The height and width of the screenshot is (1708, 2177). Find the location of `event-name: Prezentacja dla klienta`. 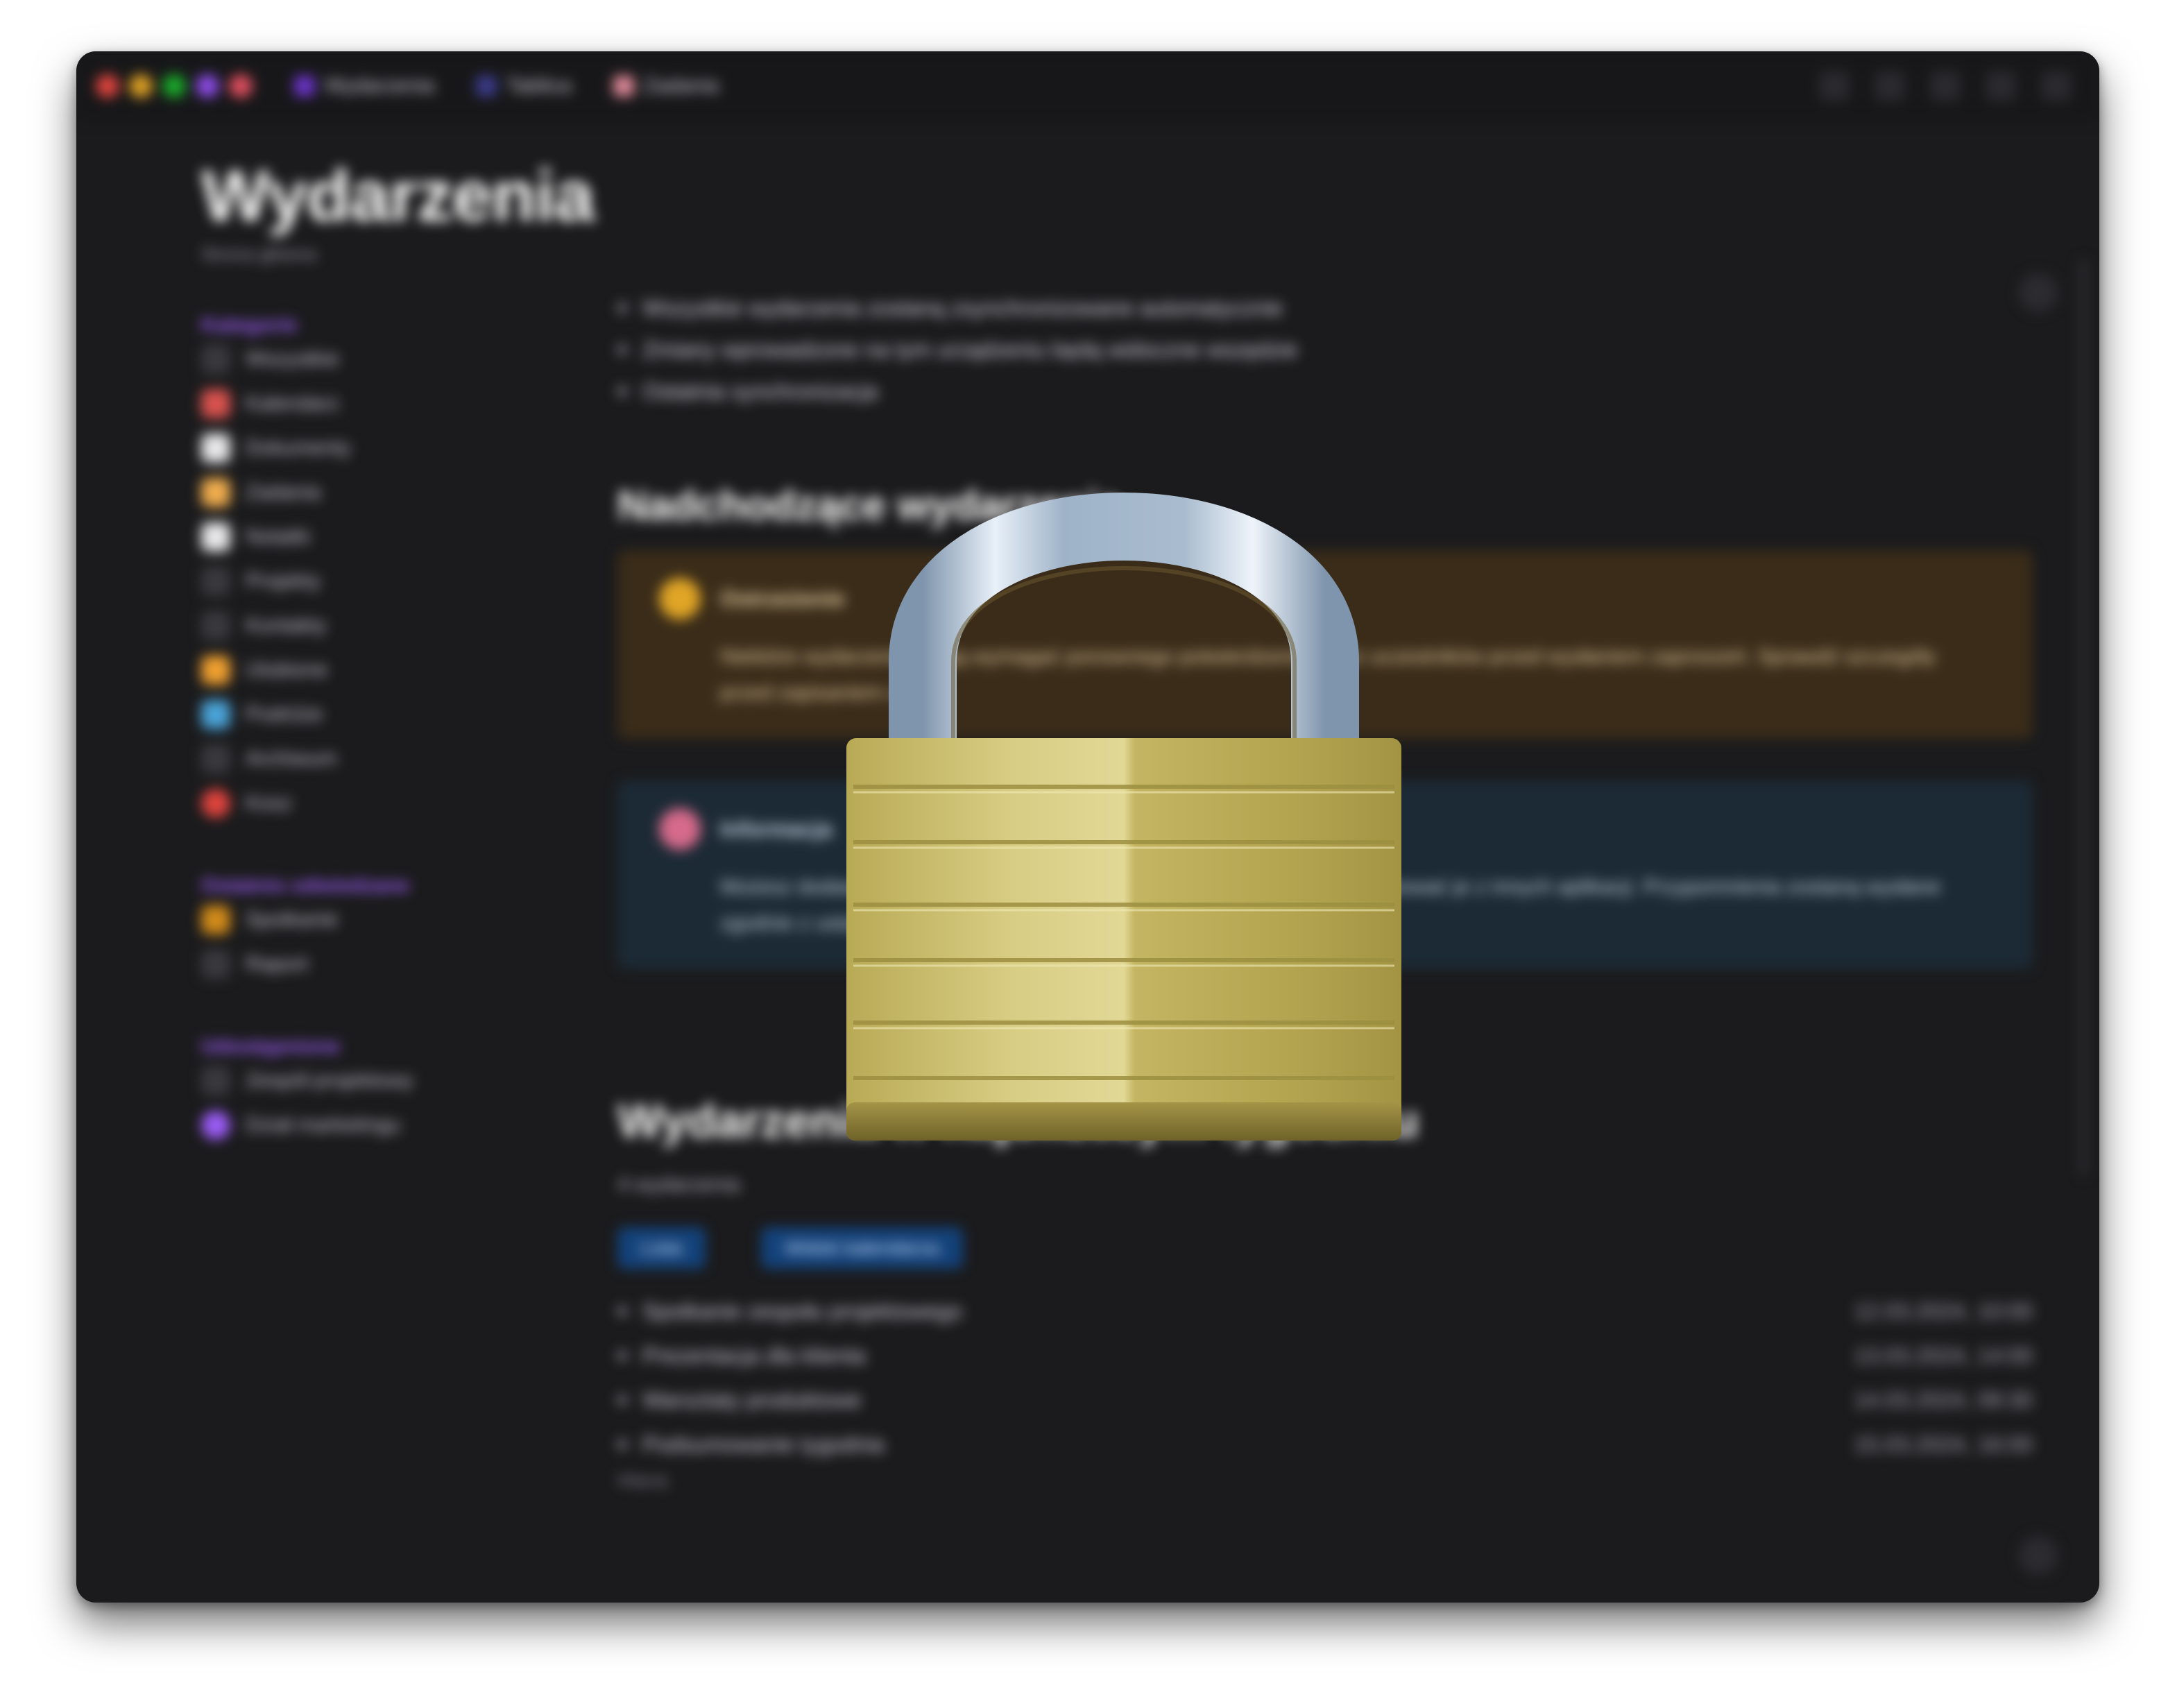

event-name: Prezentacja dla klienta is located at coordinates (754, 1355).